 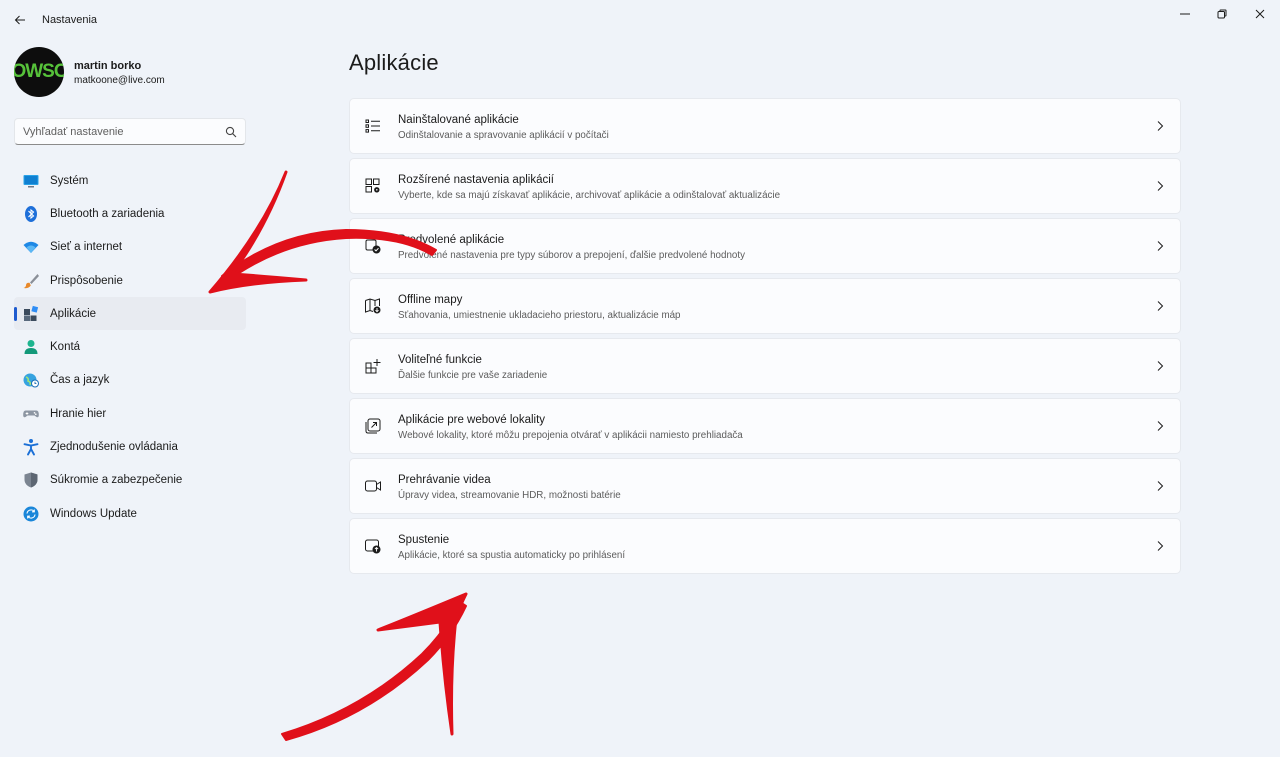 What do you see at coordinates (69, 180) in the screenshot?
I see `sidebar-item-label: Systém` at bounding box center [69, 180].